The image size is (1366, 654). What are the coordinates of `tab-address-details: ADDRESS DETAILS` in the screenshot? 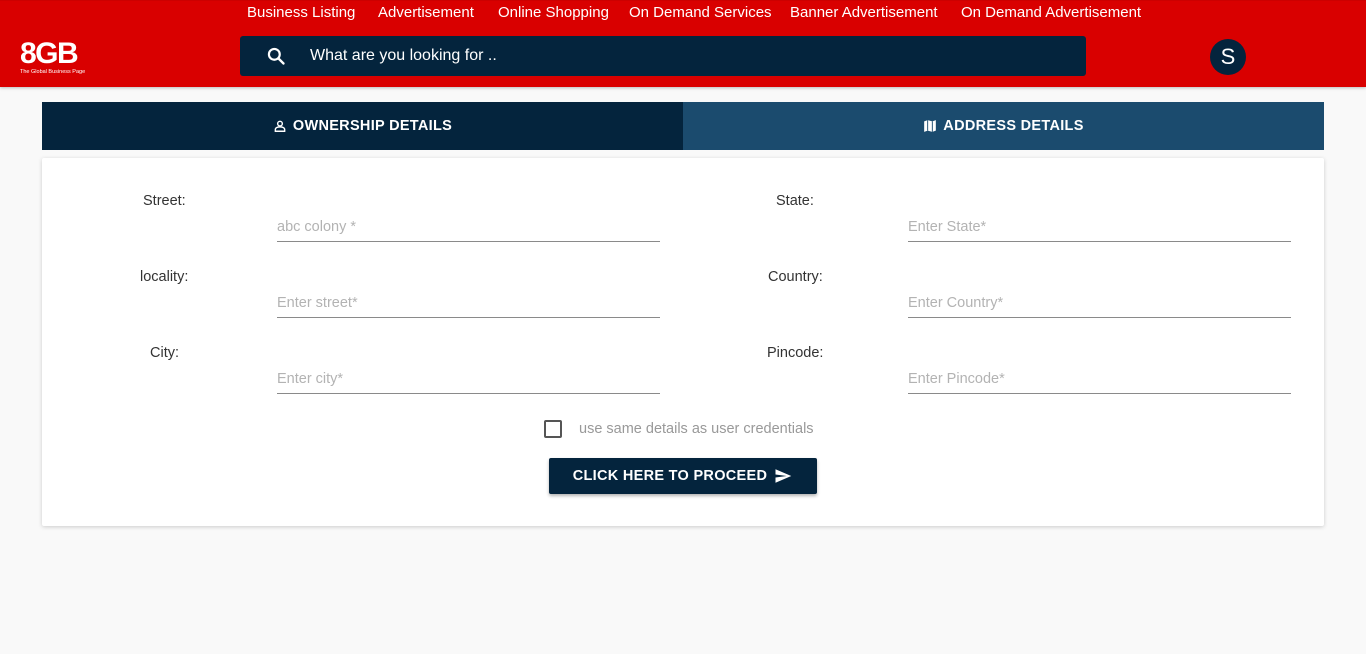 It's located at (1003, 126).